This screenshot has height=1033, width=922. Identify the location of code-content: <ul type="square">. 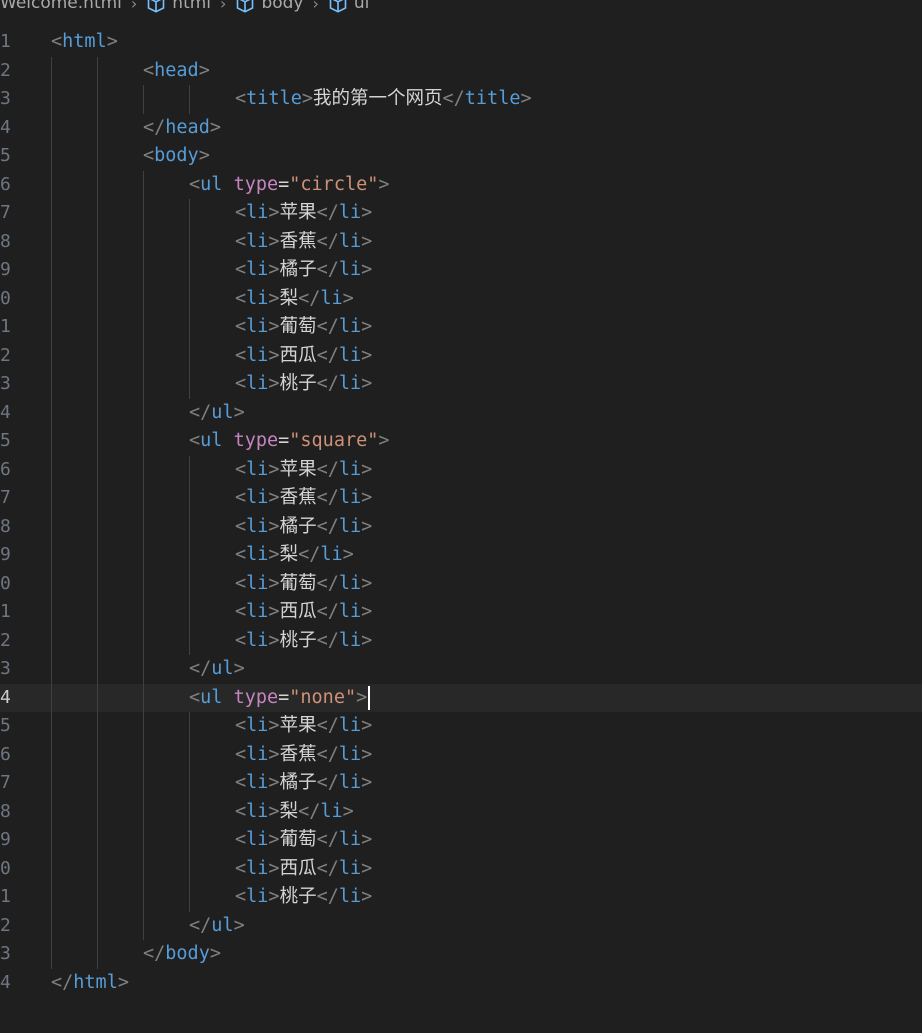
(289, 441).